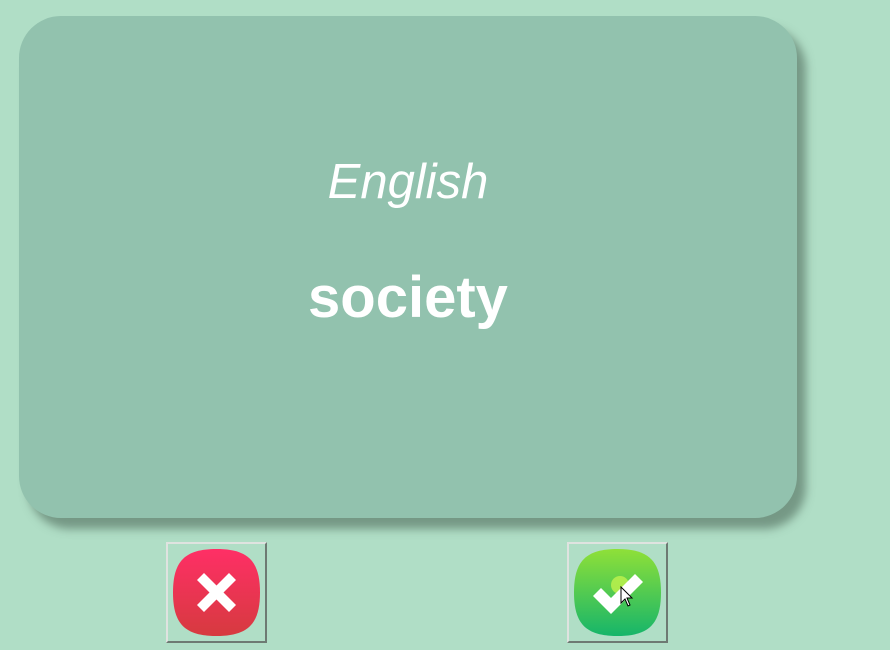 The height and width of the screenshot is (650, 890). Describe the element at coordinates (408, 182) in the screenshot. I see `card-language-label: English` at that location.